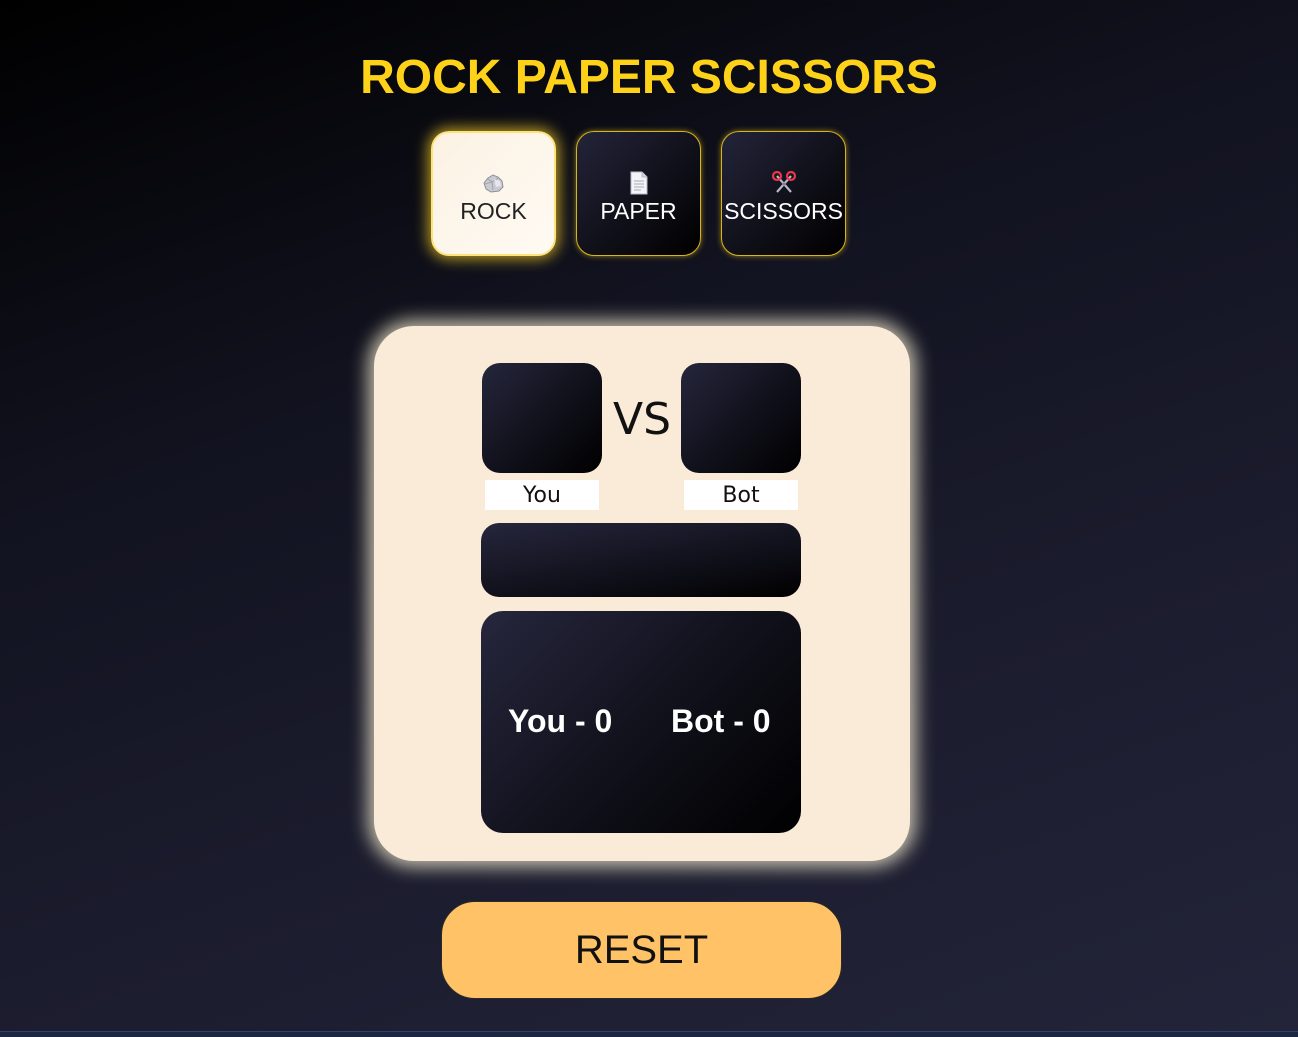 This screenshot has width=1298, height=1037. Describe the element at coordinates (741, 495) in the screenshot. I see `bot-label: Bot` at that location.